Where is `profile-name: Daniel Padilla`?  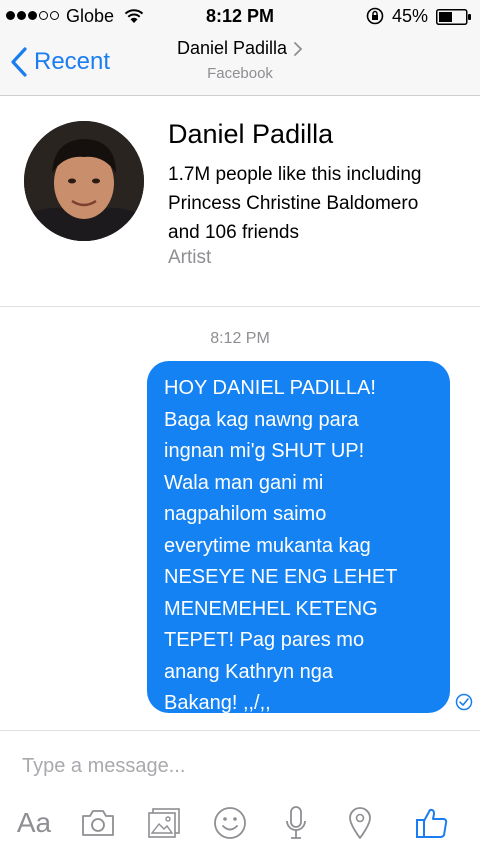
profile-name: Daniel Padilla is located at coordinates (251, 134).